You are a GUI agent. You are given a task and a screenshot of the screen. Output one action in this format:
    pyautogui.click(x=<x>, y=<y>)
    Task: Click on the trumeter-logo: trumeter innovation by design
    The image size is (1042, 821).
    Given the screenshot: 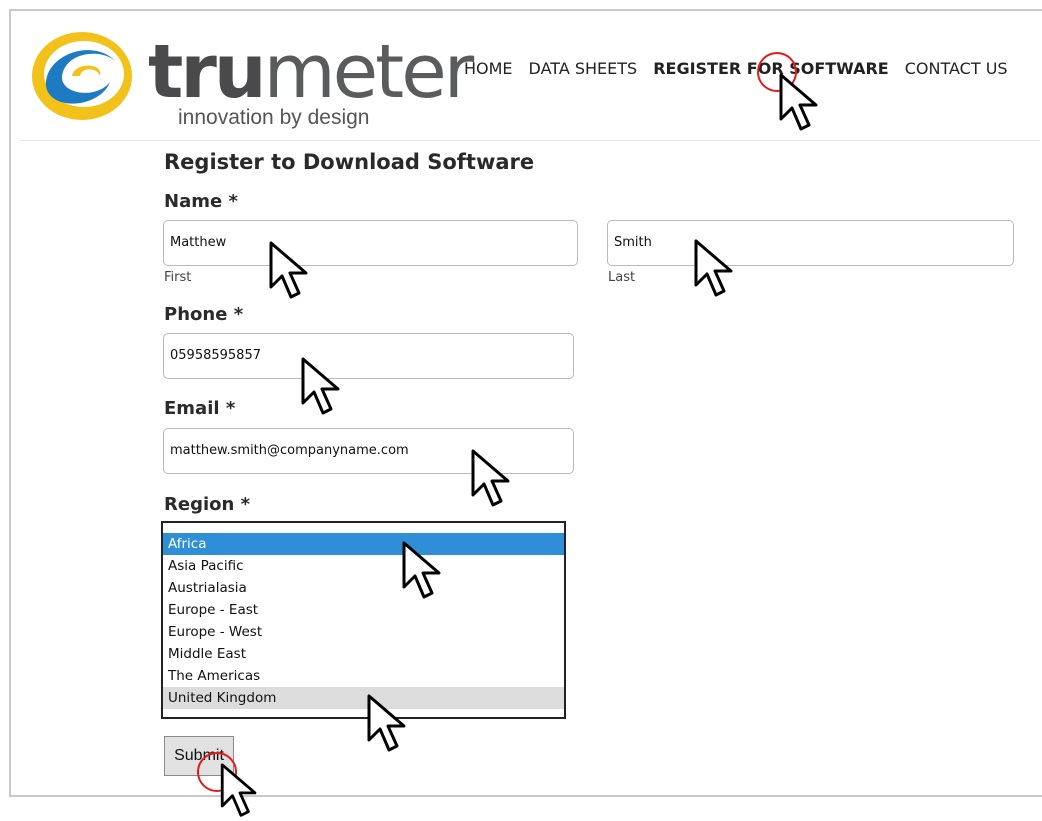 What is the action you would take?
    pyautogui.click(x=250, y=79)
    